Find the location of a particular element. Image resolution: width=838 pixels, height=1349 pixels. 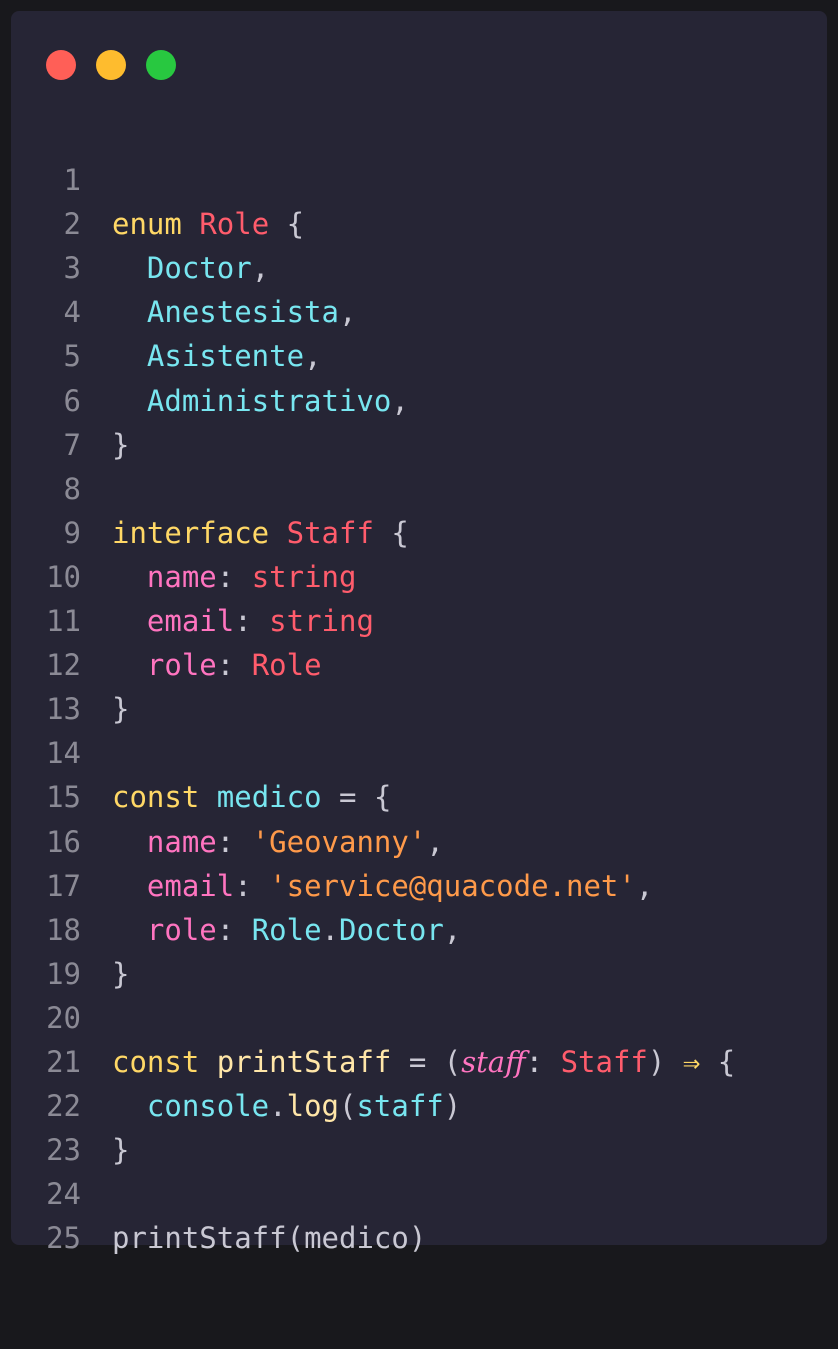

argument-token: medico is located at coordinates (356, 1238).